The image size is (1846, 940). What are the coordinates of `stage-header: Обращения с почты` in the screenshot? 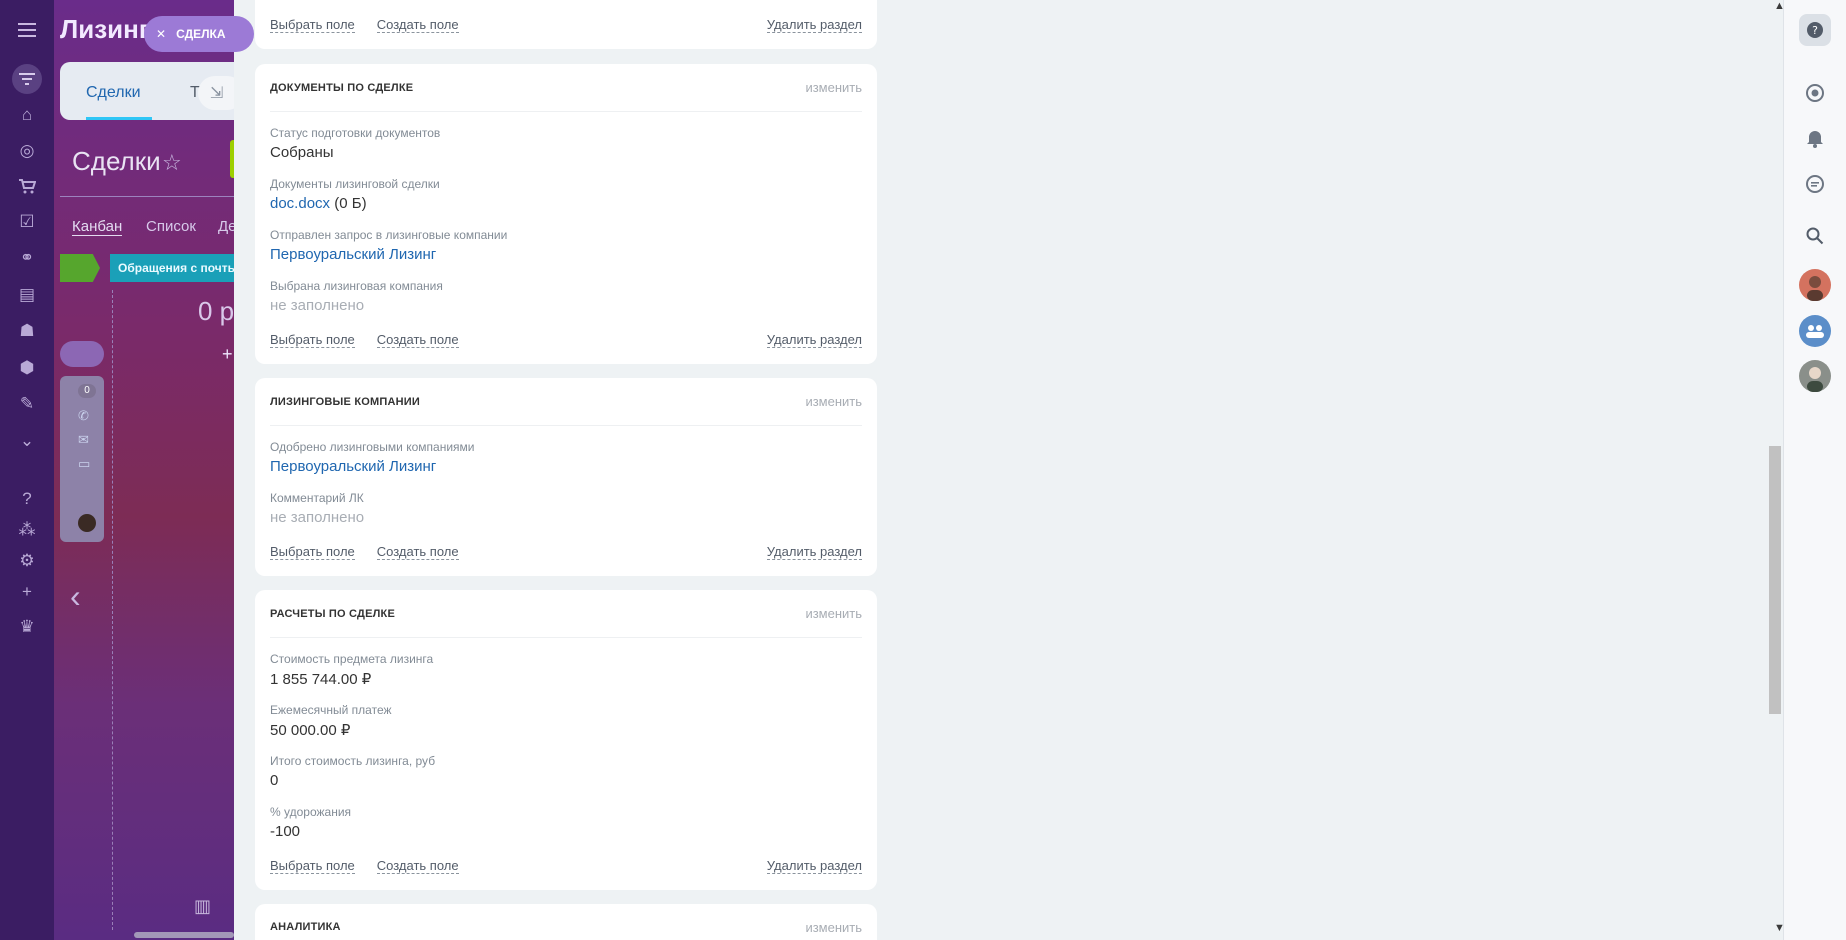 It's located at (175, 268).